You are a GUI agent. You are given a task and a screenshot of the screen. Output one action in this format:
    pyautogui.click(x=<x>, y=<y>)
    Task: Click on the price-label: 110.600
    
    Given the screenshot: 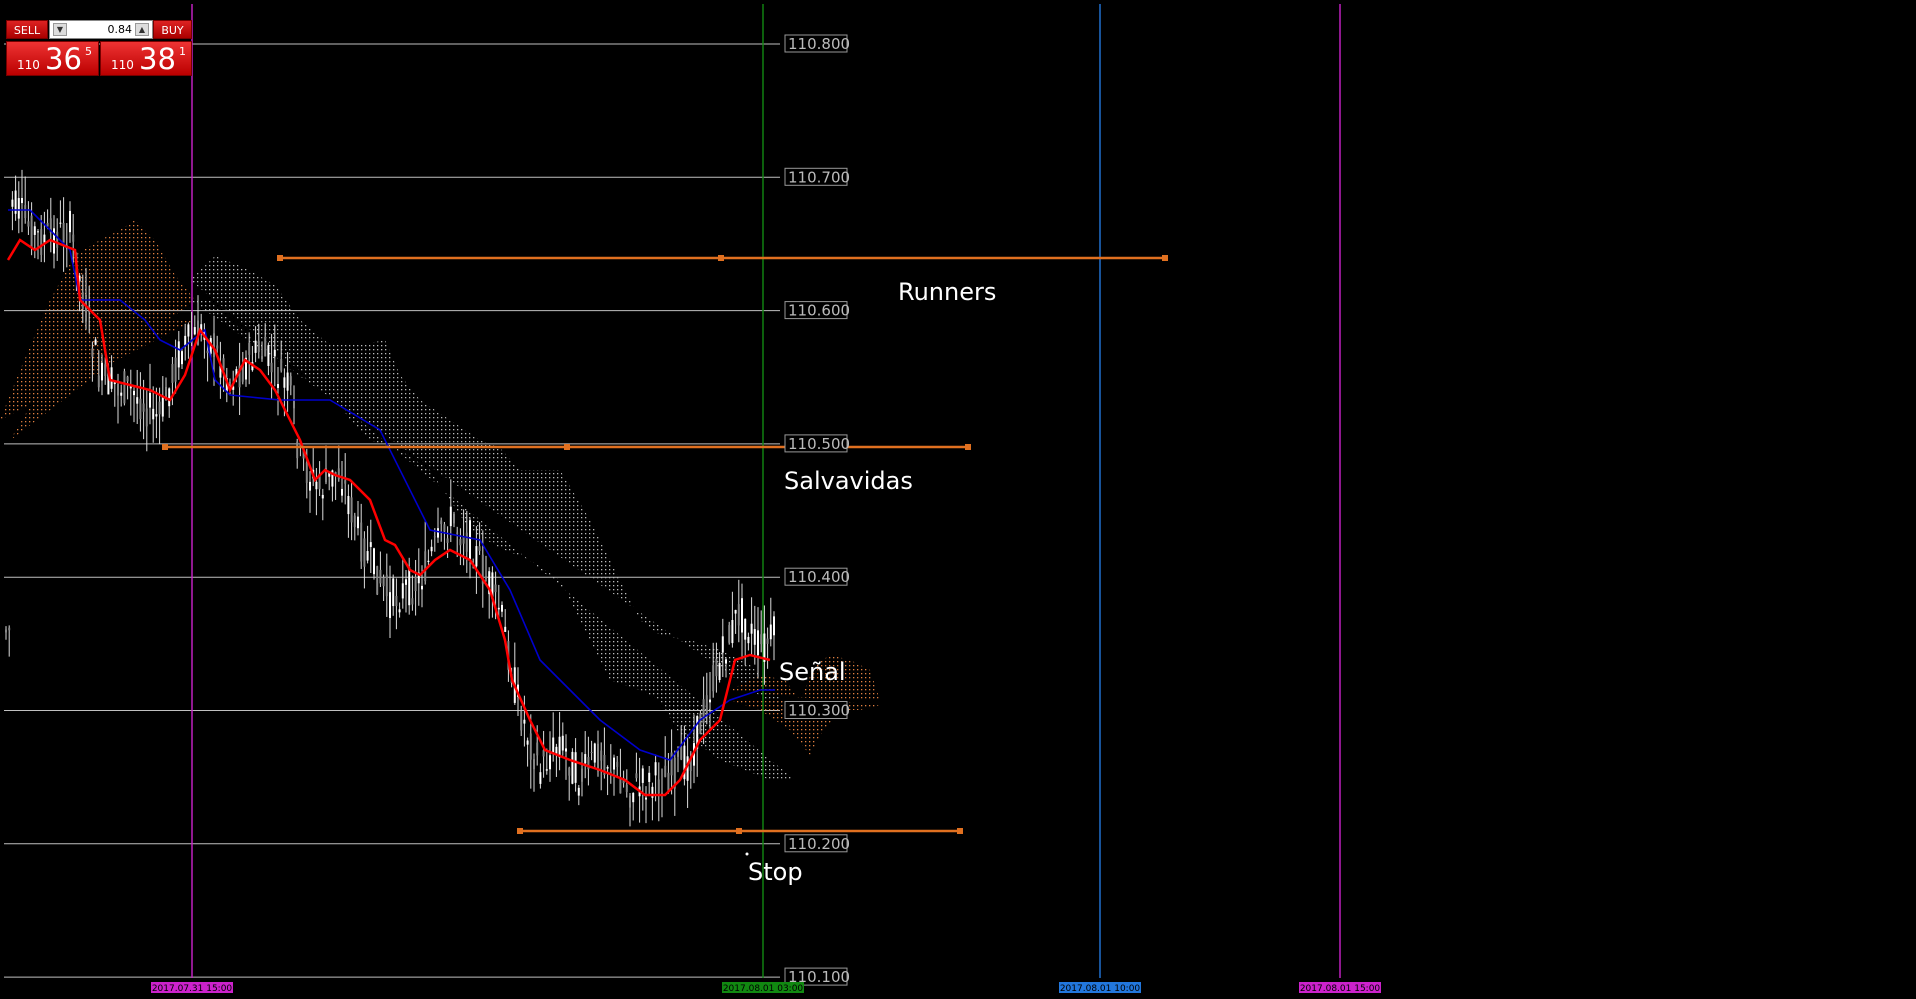 What is the action you would take?
    pyautogui.click(x=819, y=311)
    